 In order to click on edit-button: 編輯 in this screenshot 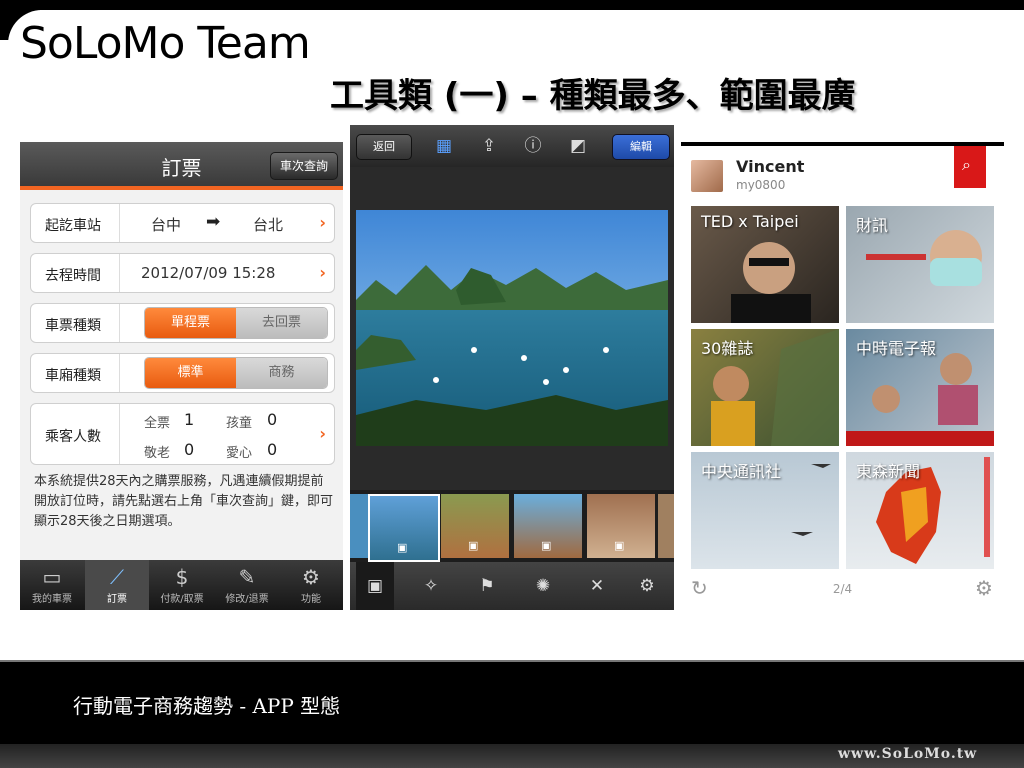, I will do `click(641, 147)`.